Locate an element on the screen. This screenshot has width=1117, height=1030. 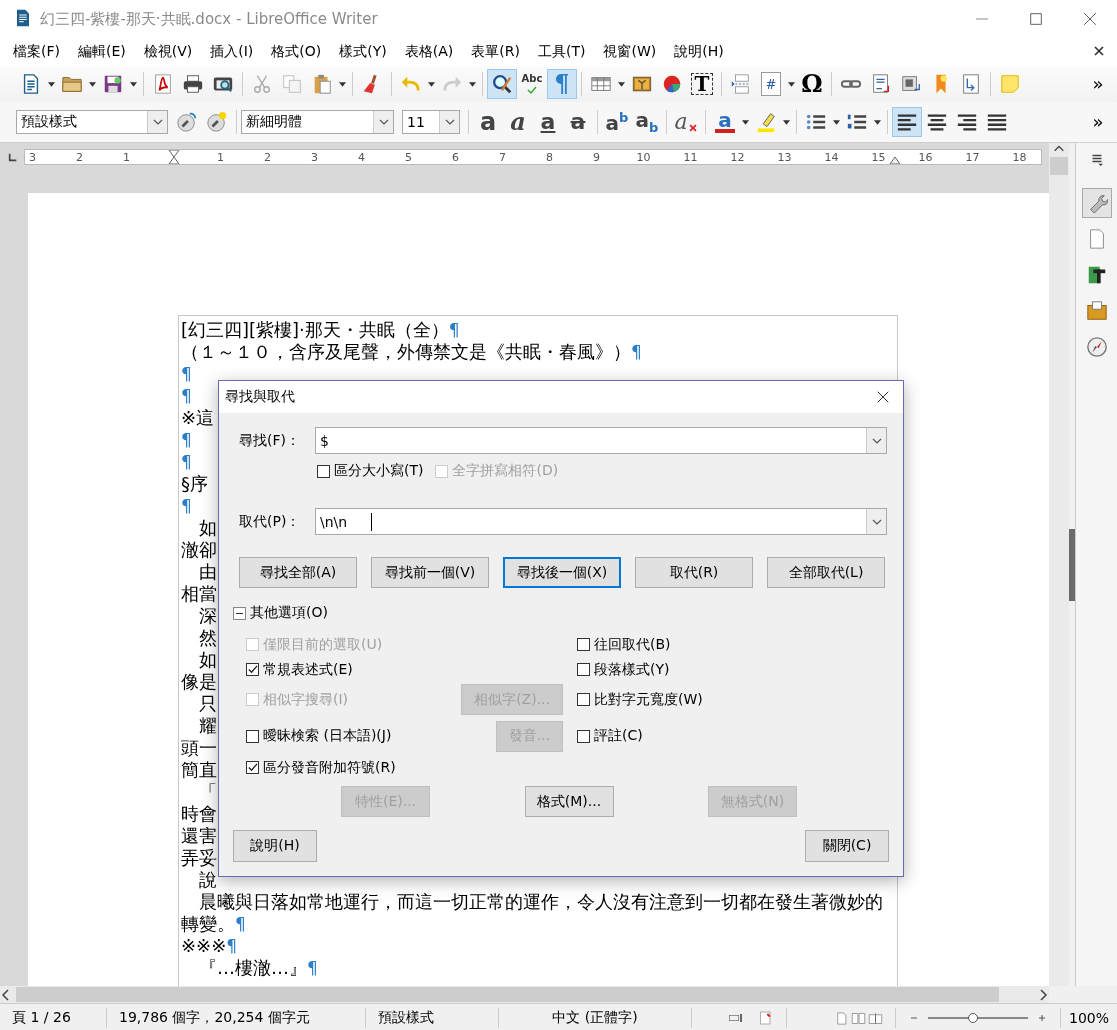
checkbox-label: 曖昧検索 (日本語)(J) is located at coordinates (327, 736).